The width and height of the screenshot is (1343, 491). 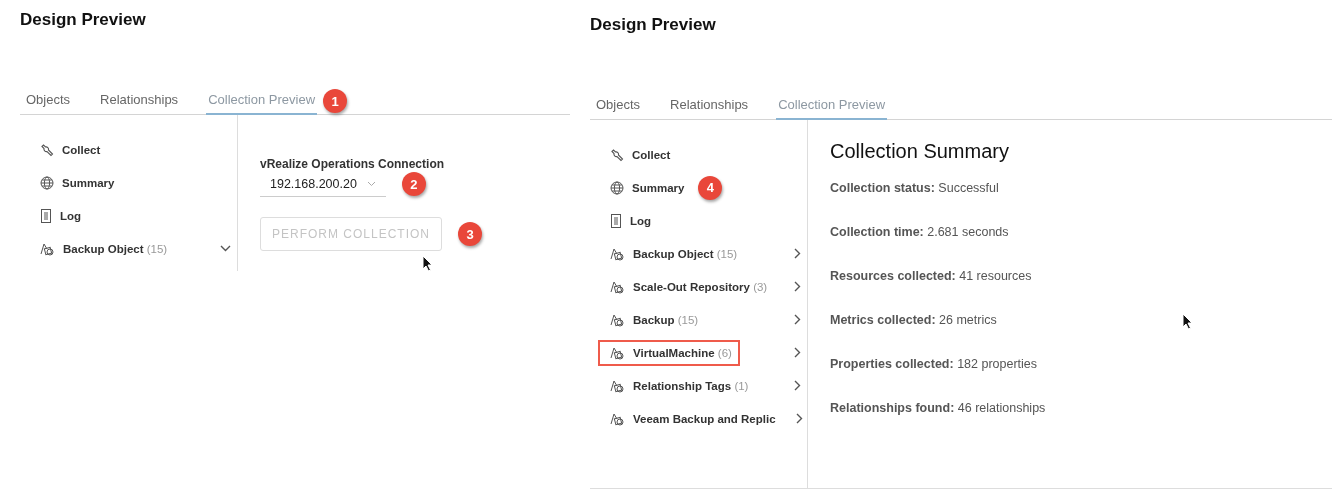 What do you see at coordinates (934, 365) in the screenshot?
I see `summary-line: Properties collected: 182 properties` at bounding box center [934, 365].